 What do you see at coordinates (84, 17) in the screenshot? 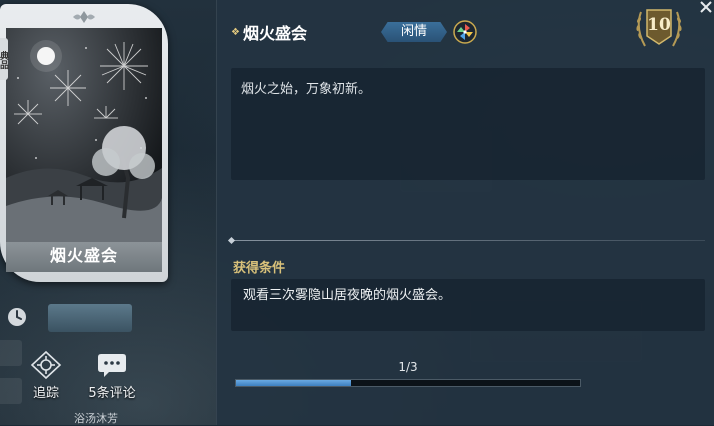
I see `card-ornament-icon` at bounding box center [84, 17].